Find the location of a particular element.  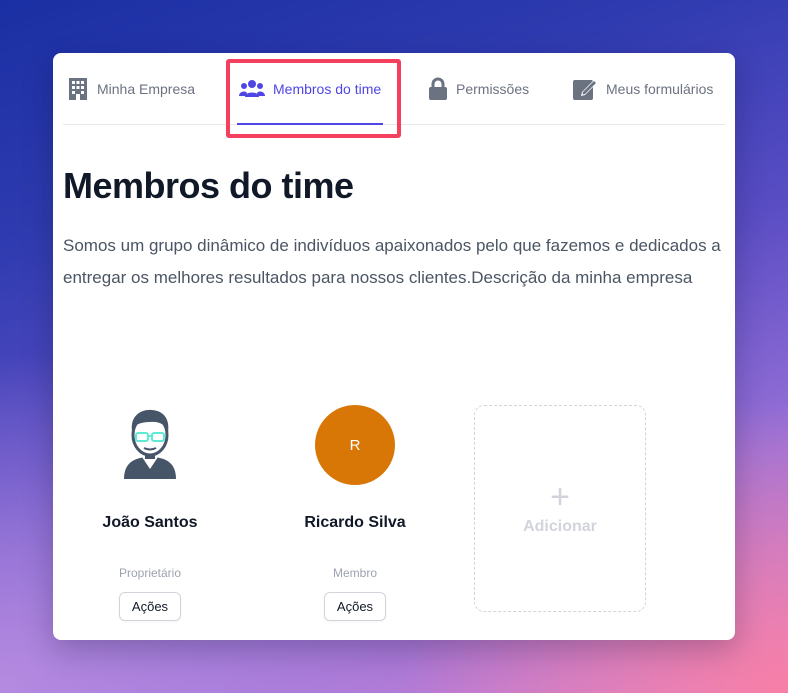

avatar is located at coordinates (150, 445).